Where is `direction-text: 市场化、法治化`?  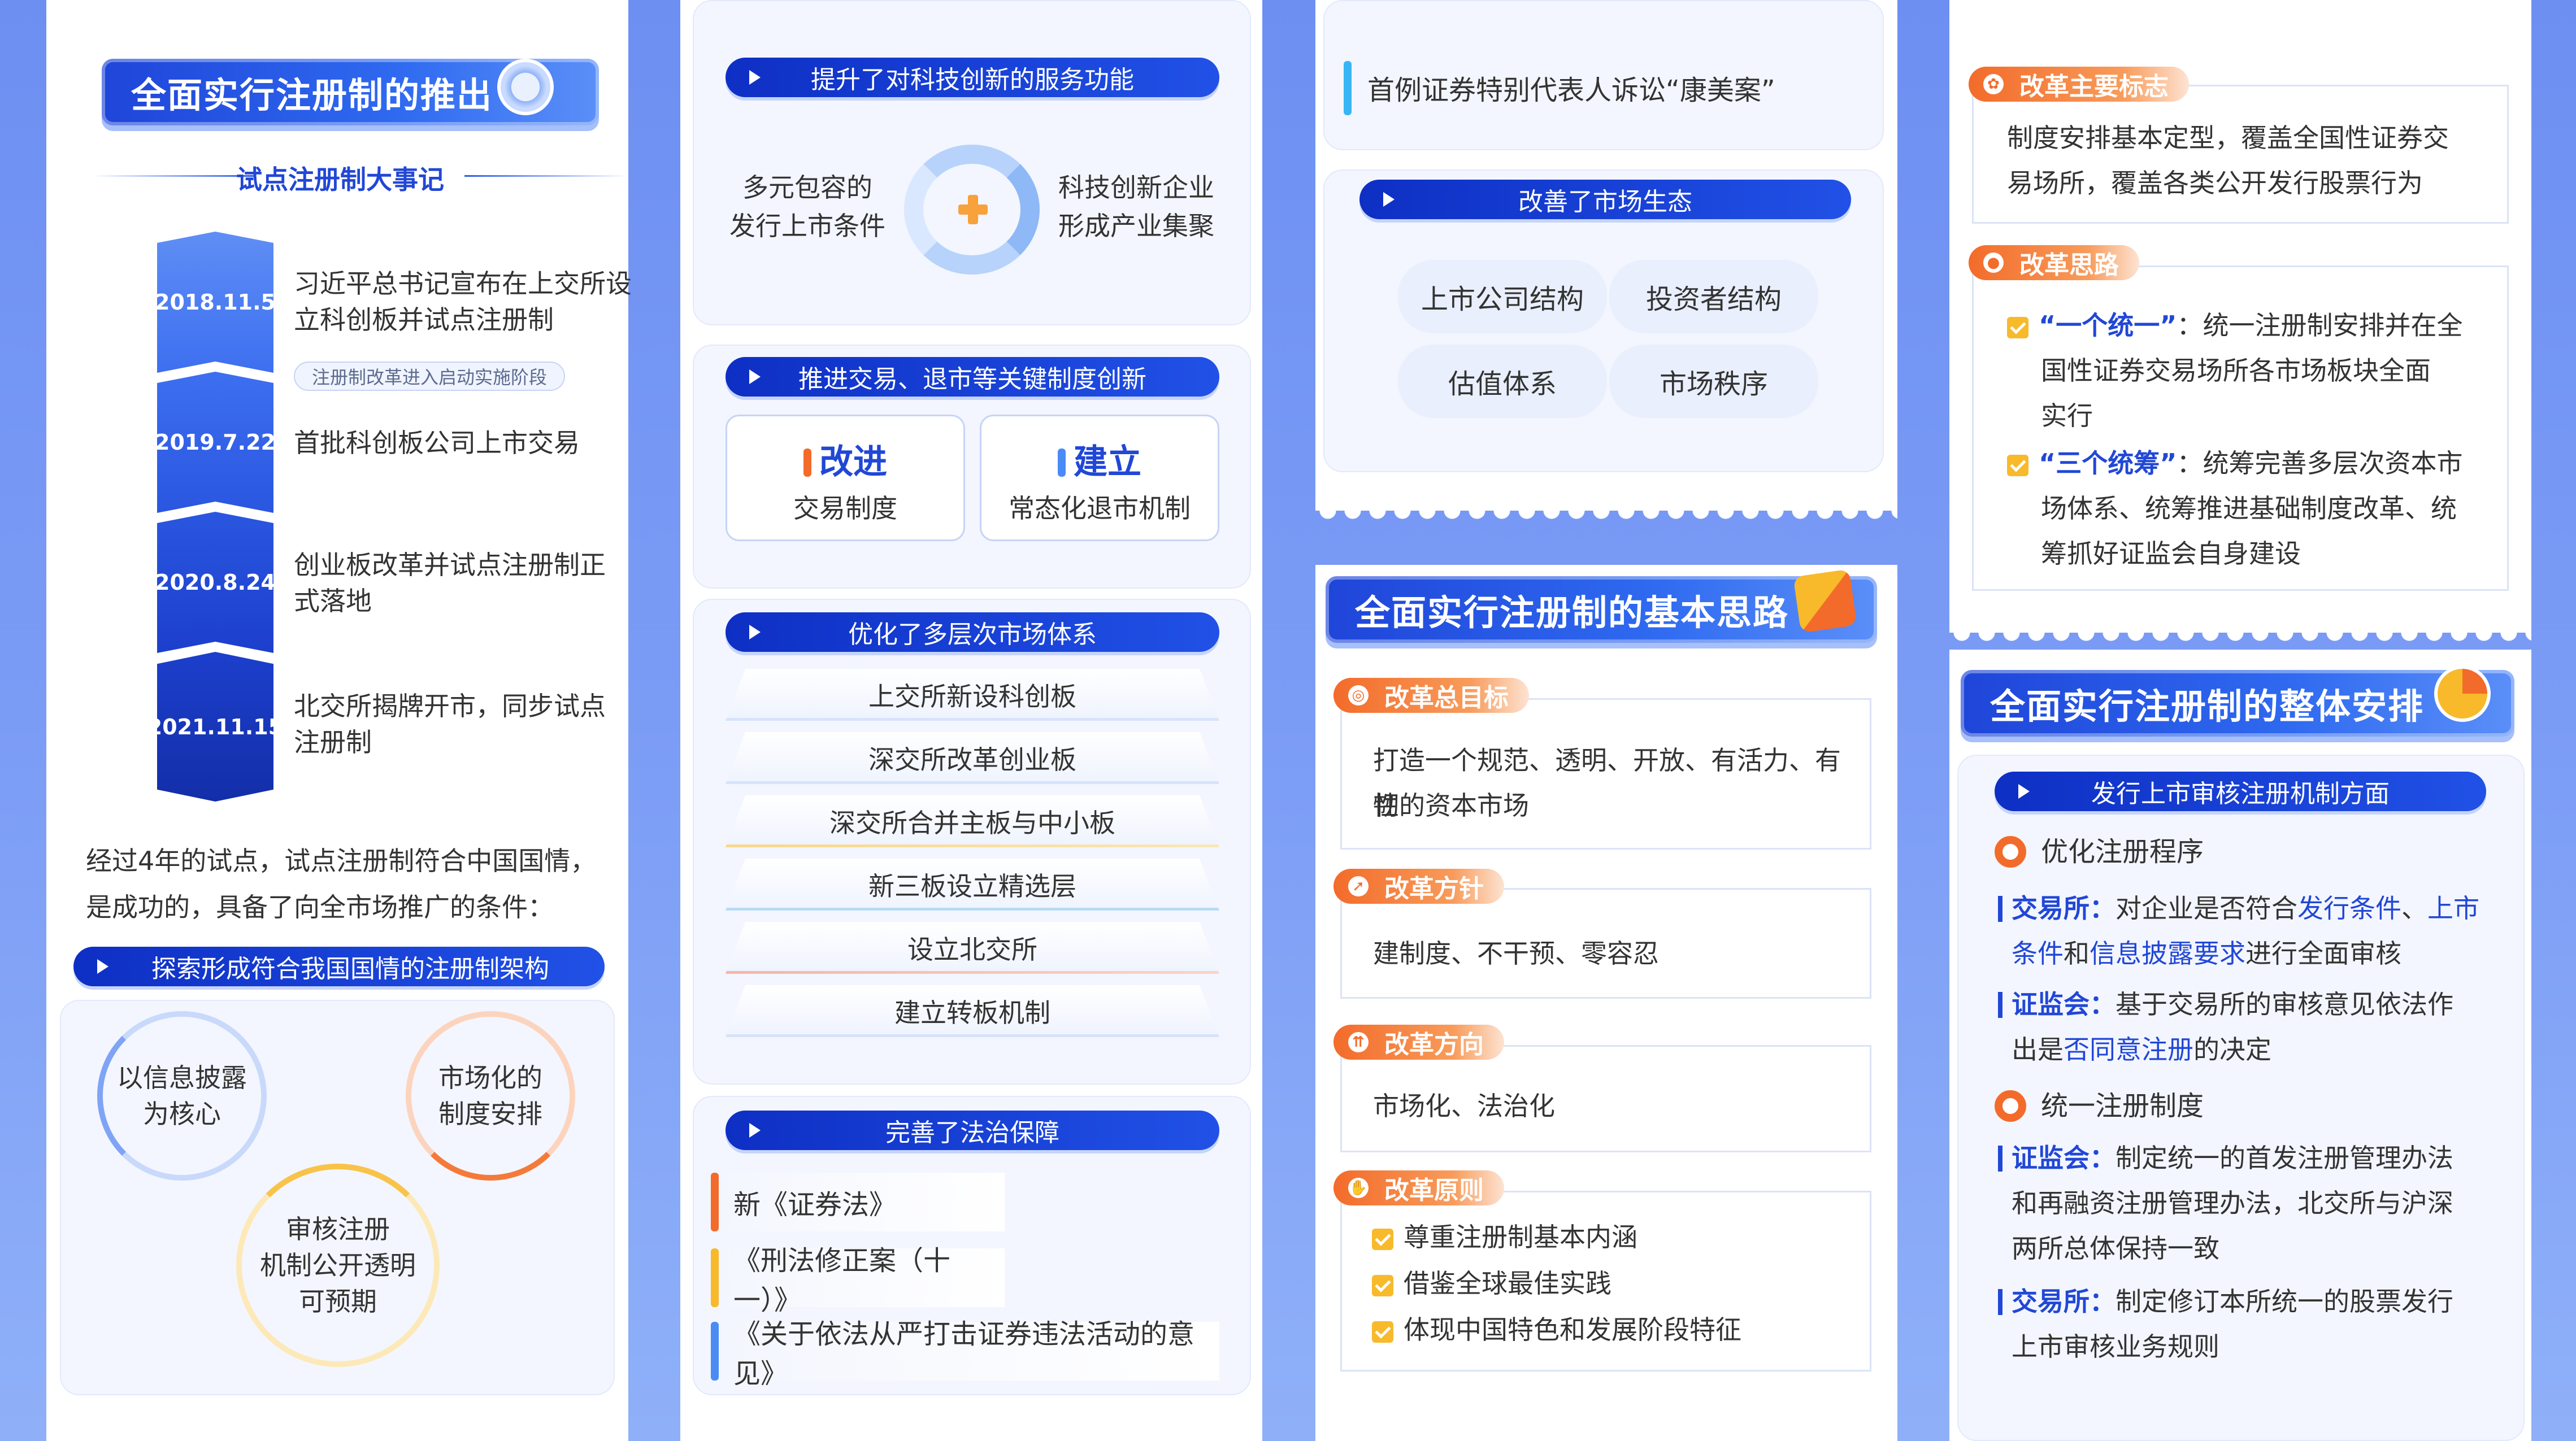 direction-text: 市场化、法治化 is located at coordinates (1464, 1106).